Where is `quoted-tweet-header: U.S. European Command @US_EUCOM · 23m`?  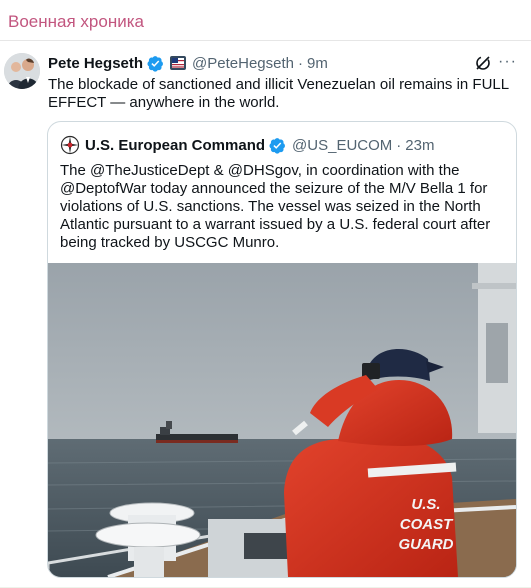
quoted-tweet-header: U.S. European Command @US_EUCOM · 23m is located at coordinates (247, 145).